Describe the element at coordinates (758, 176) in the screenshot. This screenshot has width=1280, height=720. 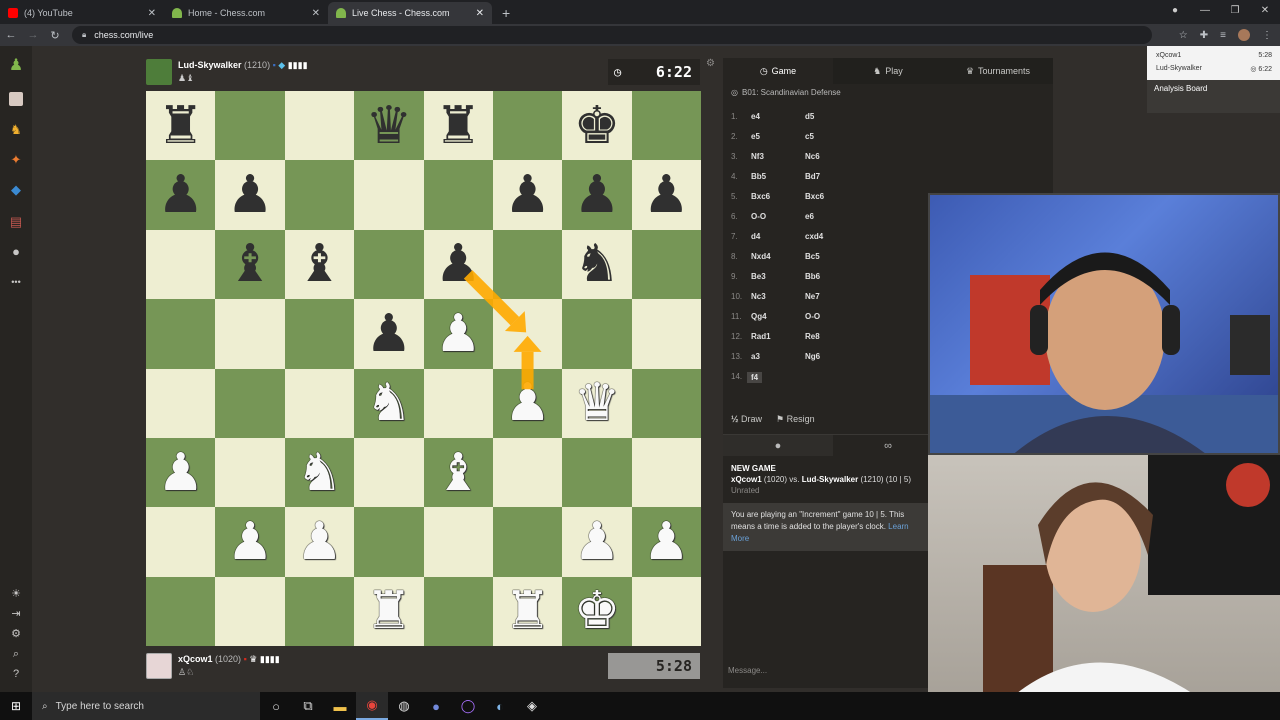
I see `white-move: Bb5` at that location.